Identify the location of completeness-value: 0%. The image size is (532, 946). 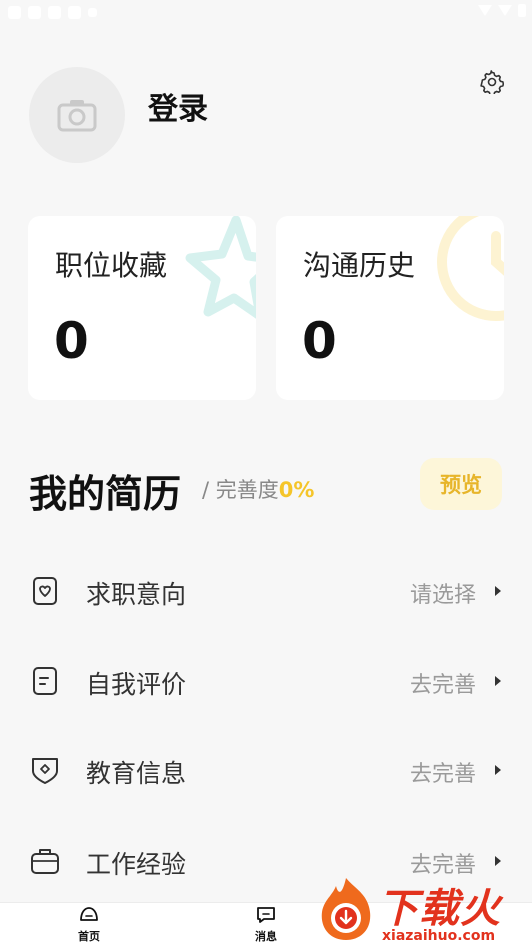
(296, 490).